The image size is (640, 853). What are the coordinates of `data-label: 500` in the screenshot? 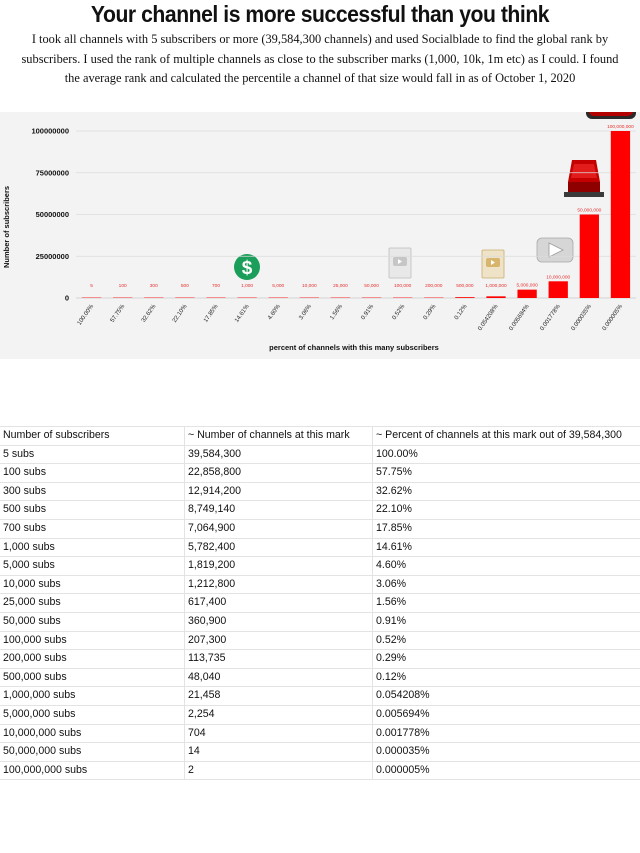 It's located at (185, 286).